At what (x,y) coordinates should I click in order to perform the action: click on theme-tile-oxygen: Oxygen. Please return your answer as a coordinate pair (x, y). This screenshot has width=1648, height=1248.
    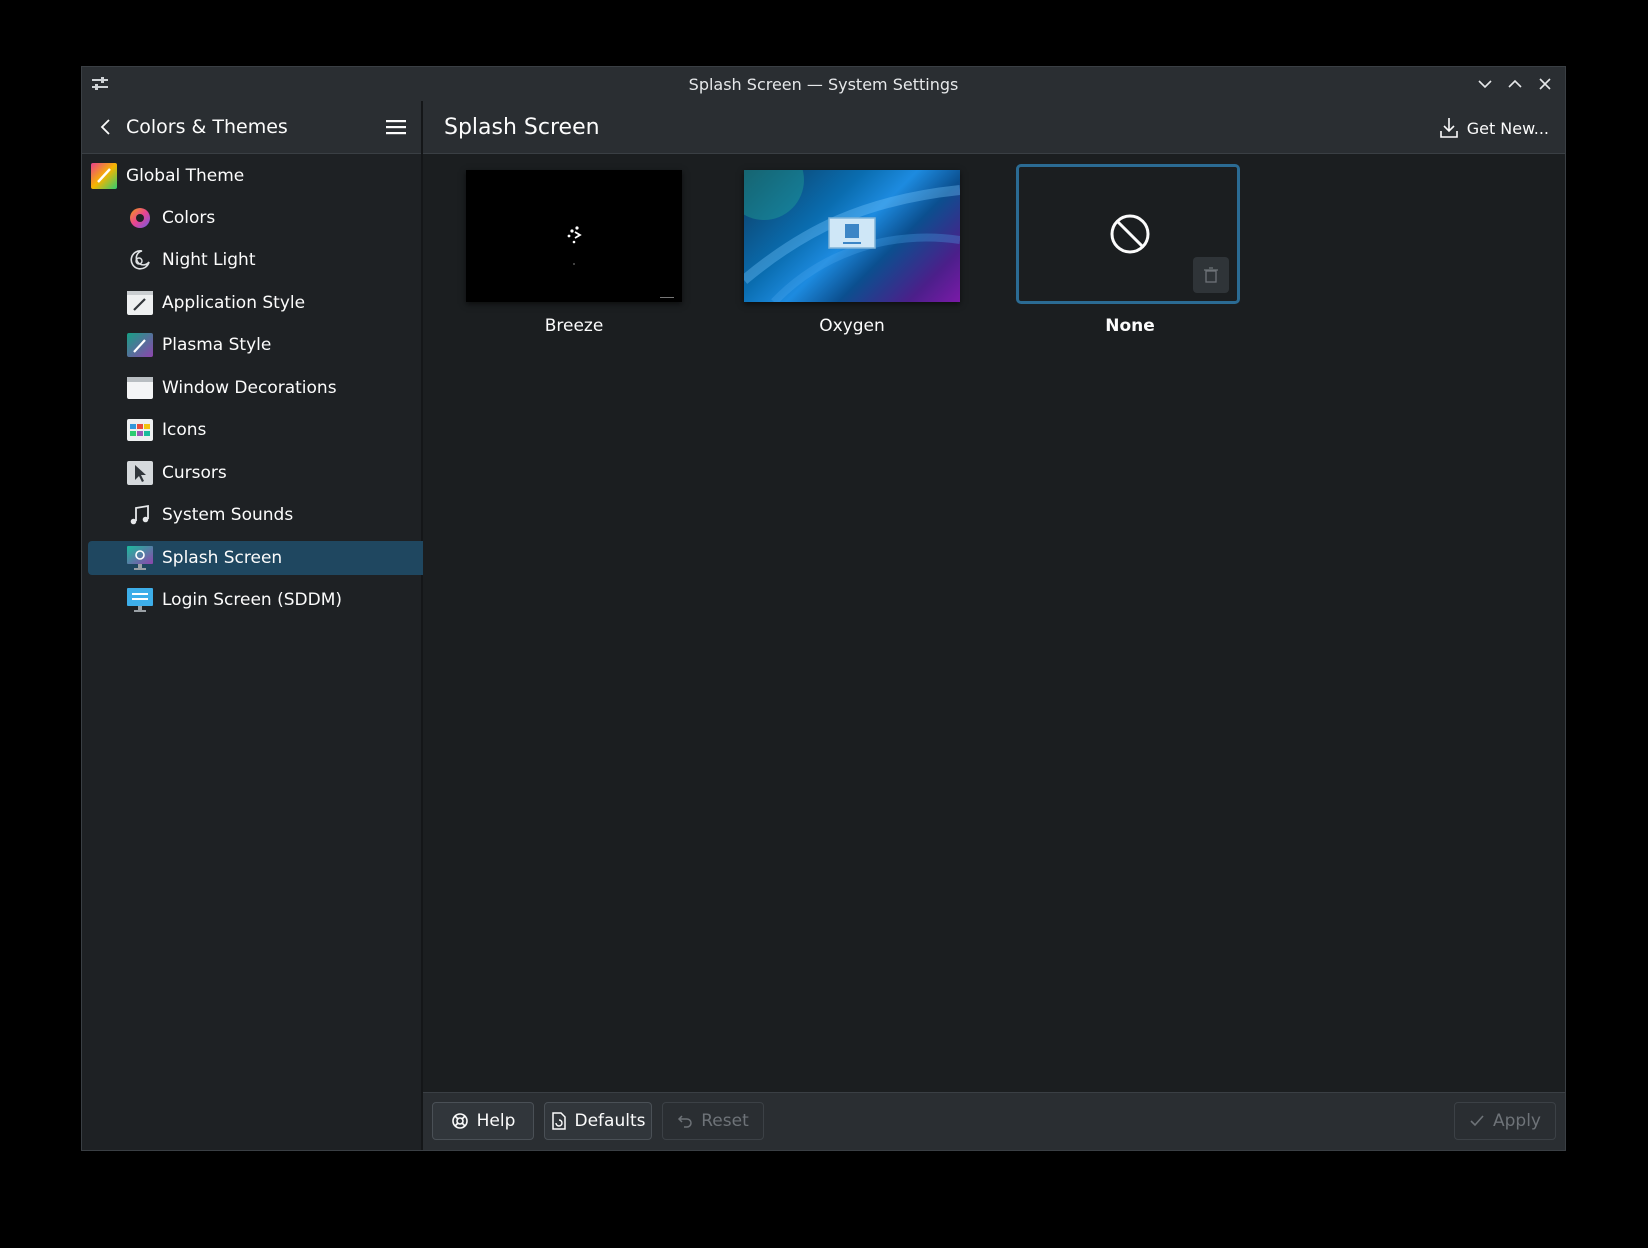
    Looking at the image, I should click on (845, 241).